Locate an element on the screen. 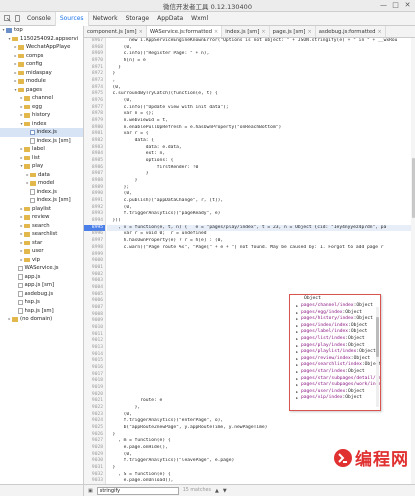 The width and height of the screenshot is (415, 496). code-line: ext: n, is located at coordinates (261, 154).